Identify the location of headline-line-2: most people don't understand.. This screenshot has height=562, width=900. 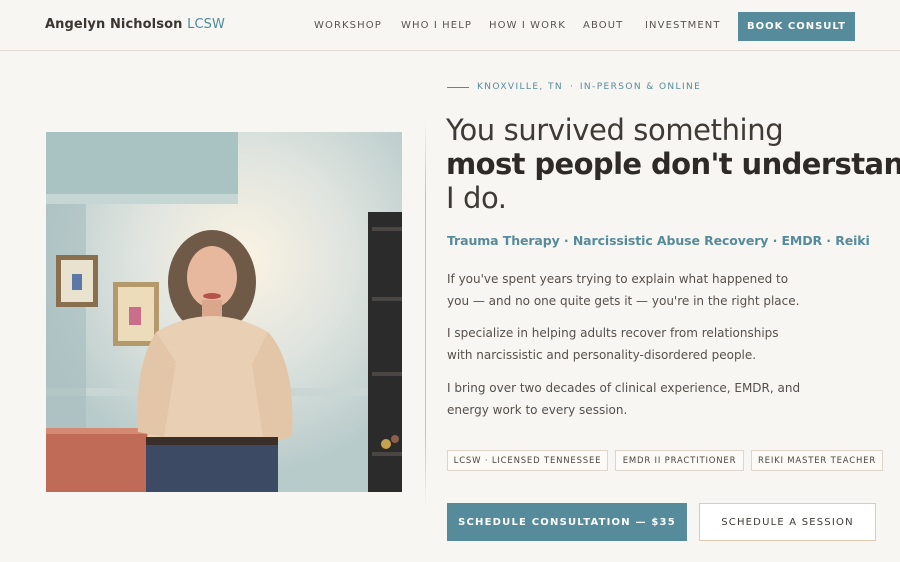
(673, 164).